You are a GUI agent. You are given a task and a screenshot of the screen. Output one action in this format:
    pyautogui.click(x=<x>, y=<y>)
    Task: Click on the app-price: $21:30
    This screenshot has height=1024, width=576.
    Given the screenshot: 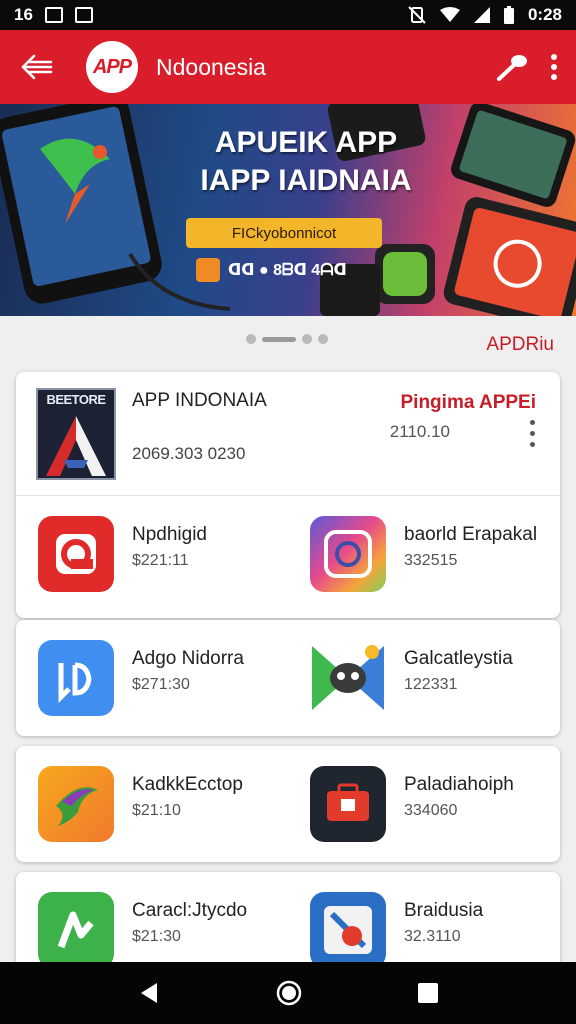 What is the action you would take?
    pyautogui.click(x=156, y=936)
    